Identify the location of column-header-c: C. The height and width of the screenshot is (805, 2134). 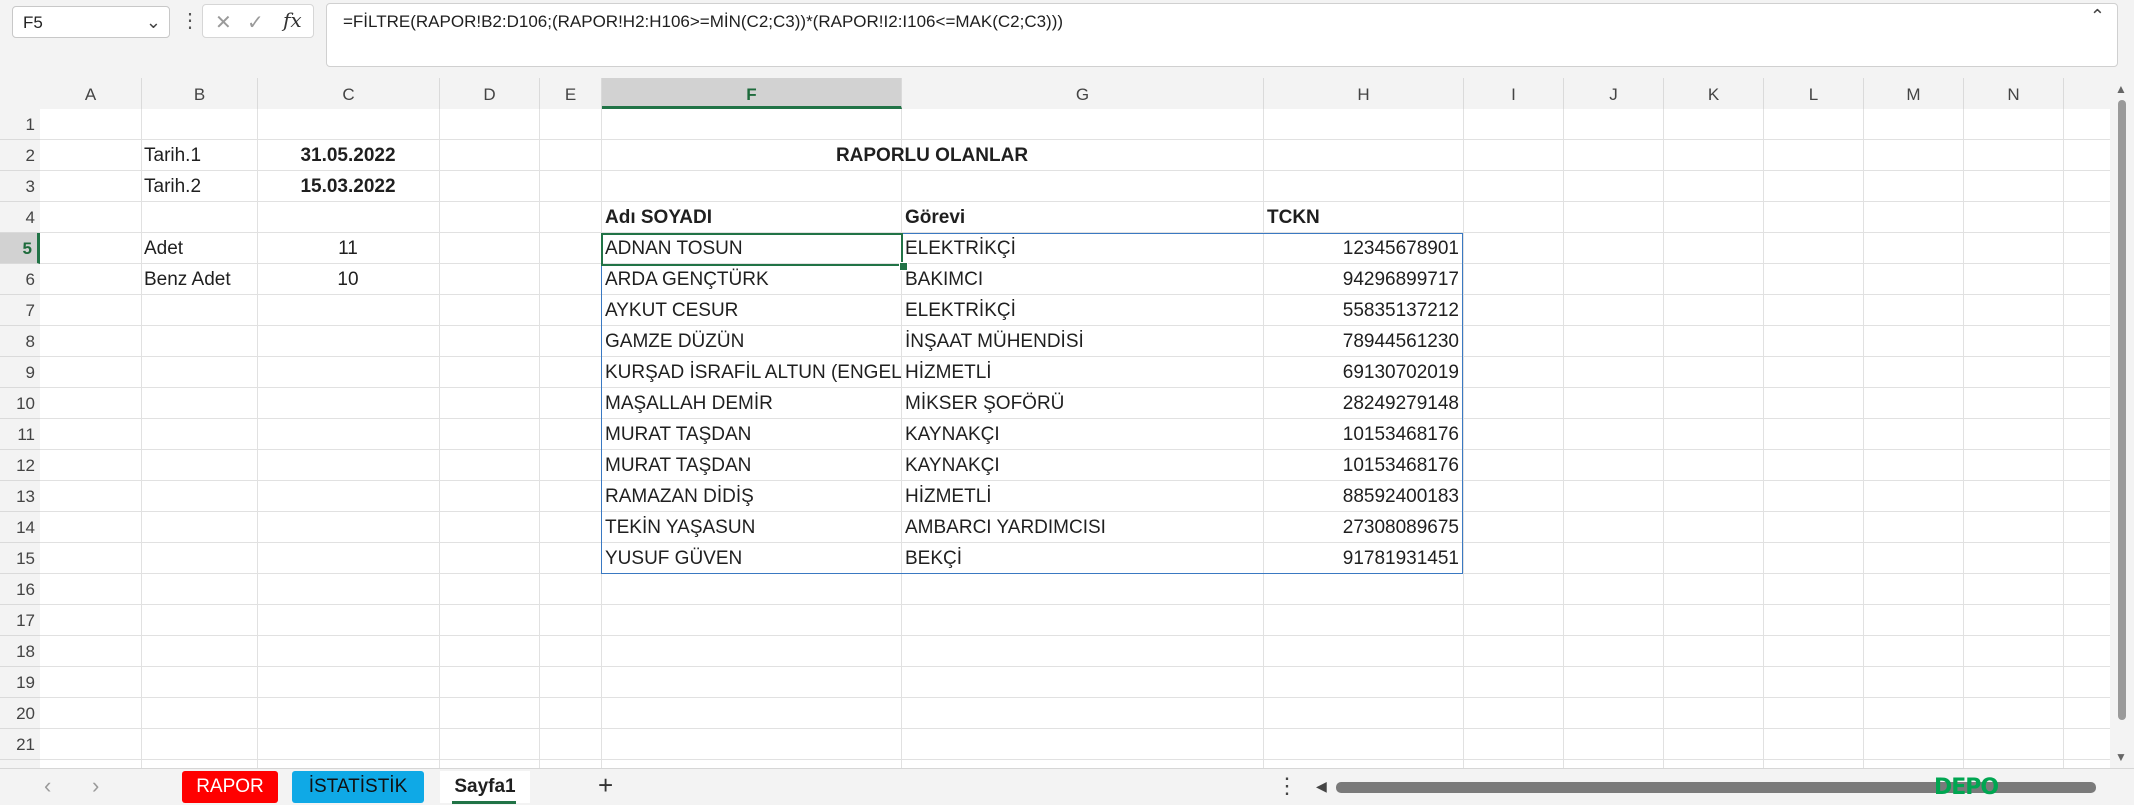
(349, 93).